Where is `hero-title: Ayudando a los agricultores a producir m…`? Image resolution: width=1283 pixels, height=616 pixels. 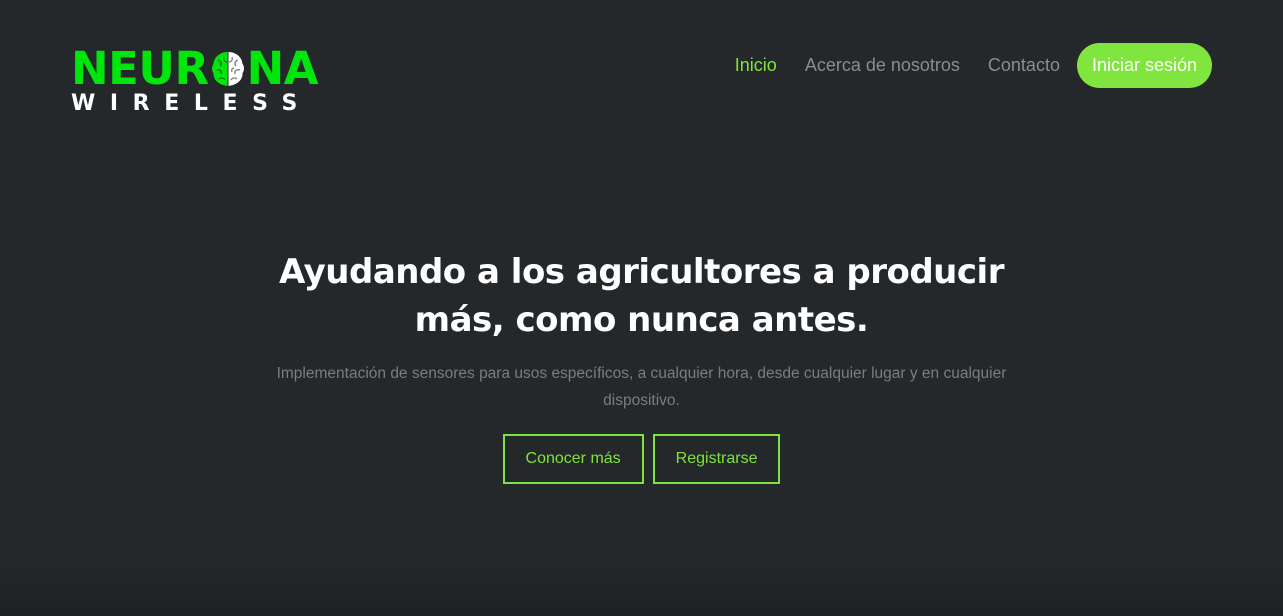 hero-title: Ayudando a los agricultores a producir m… is located at coordinates (642, 296).